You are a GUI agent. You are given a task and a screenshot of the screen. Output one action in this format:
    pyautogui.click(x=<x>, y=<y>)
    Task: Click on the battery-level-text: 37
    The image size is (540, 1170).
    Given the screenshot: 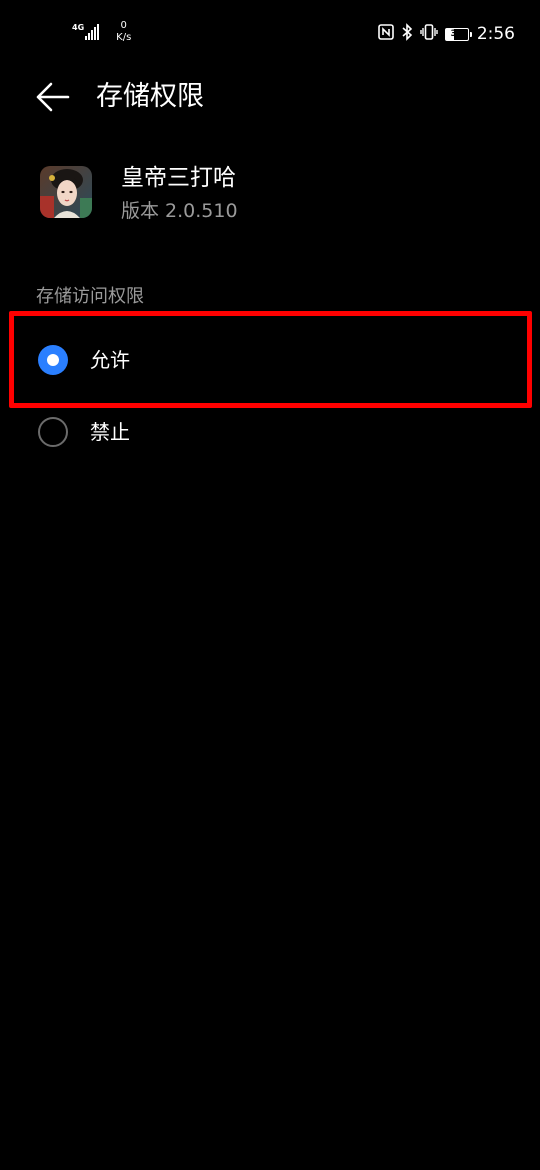 What is the action you would take?
    pyautogui.click(x=457, y=33)
    